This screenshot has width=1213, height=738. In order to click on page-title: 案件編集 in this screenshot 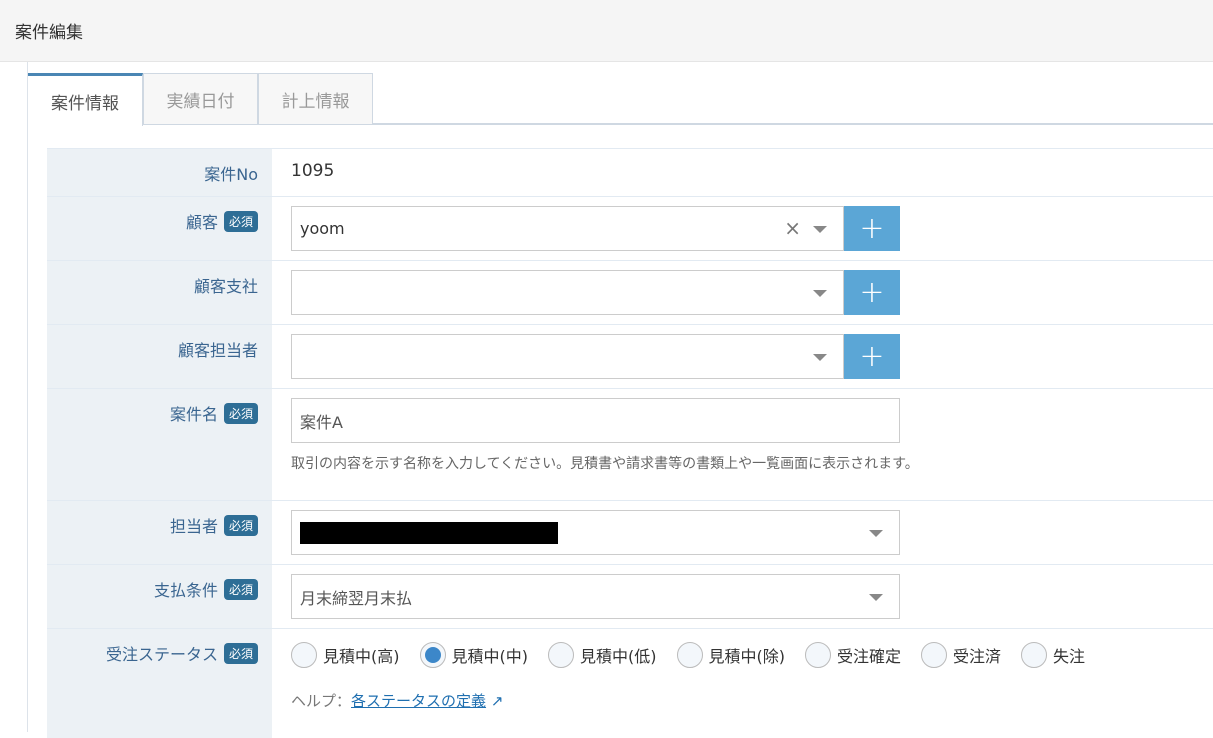, I will do `click(49, 33)`.